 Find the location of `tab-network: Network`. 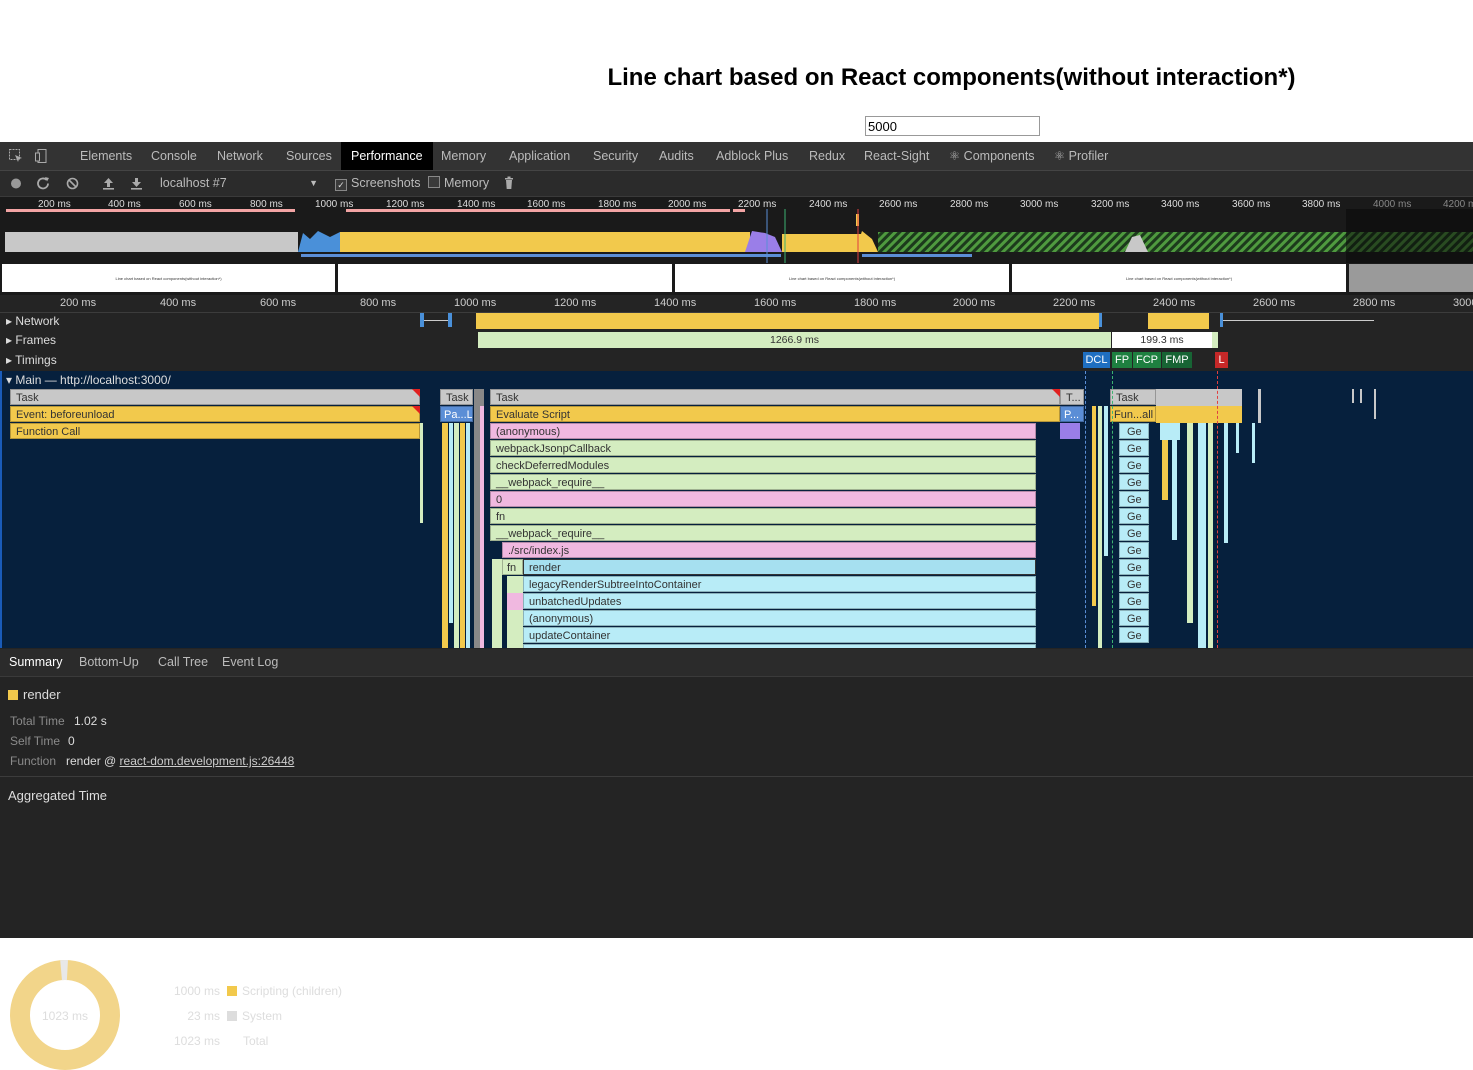

tab-network: Network is located at coordinates (240, 156).